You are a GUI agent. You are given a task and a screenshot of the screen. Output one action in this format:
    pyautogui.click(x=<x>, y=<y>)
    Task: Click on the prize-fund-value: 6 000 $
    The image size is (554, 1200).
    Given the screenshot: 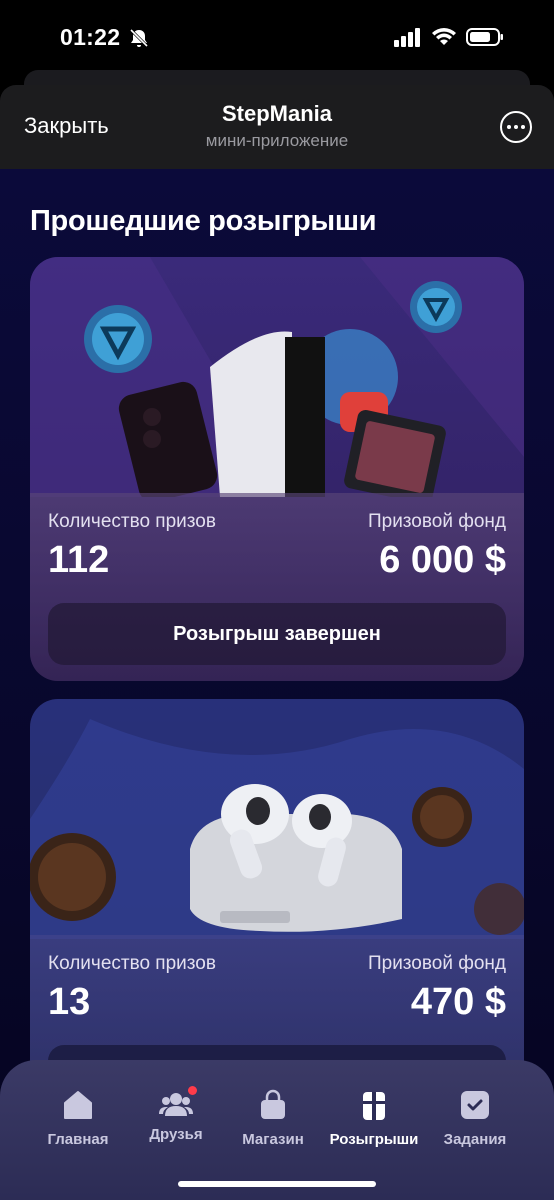 What is the action you would take?
    pyautogui.click(x=442, y=560)
    